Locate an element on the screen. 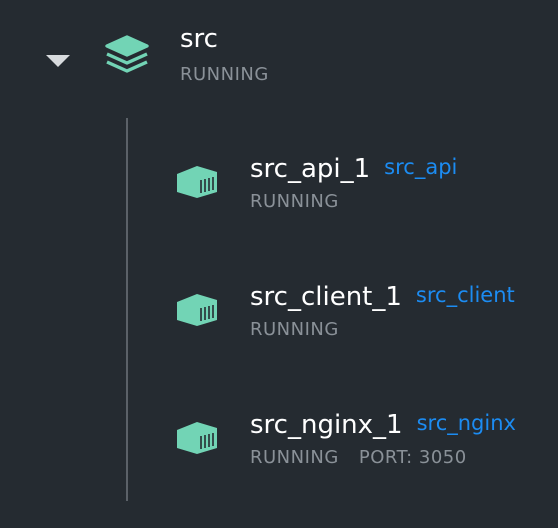 The width and height of the screenshot is (558, 528). container-image-link: src_api is located at coordinates (420, 167).